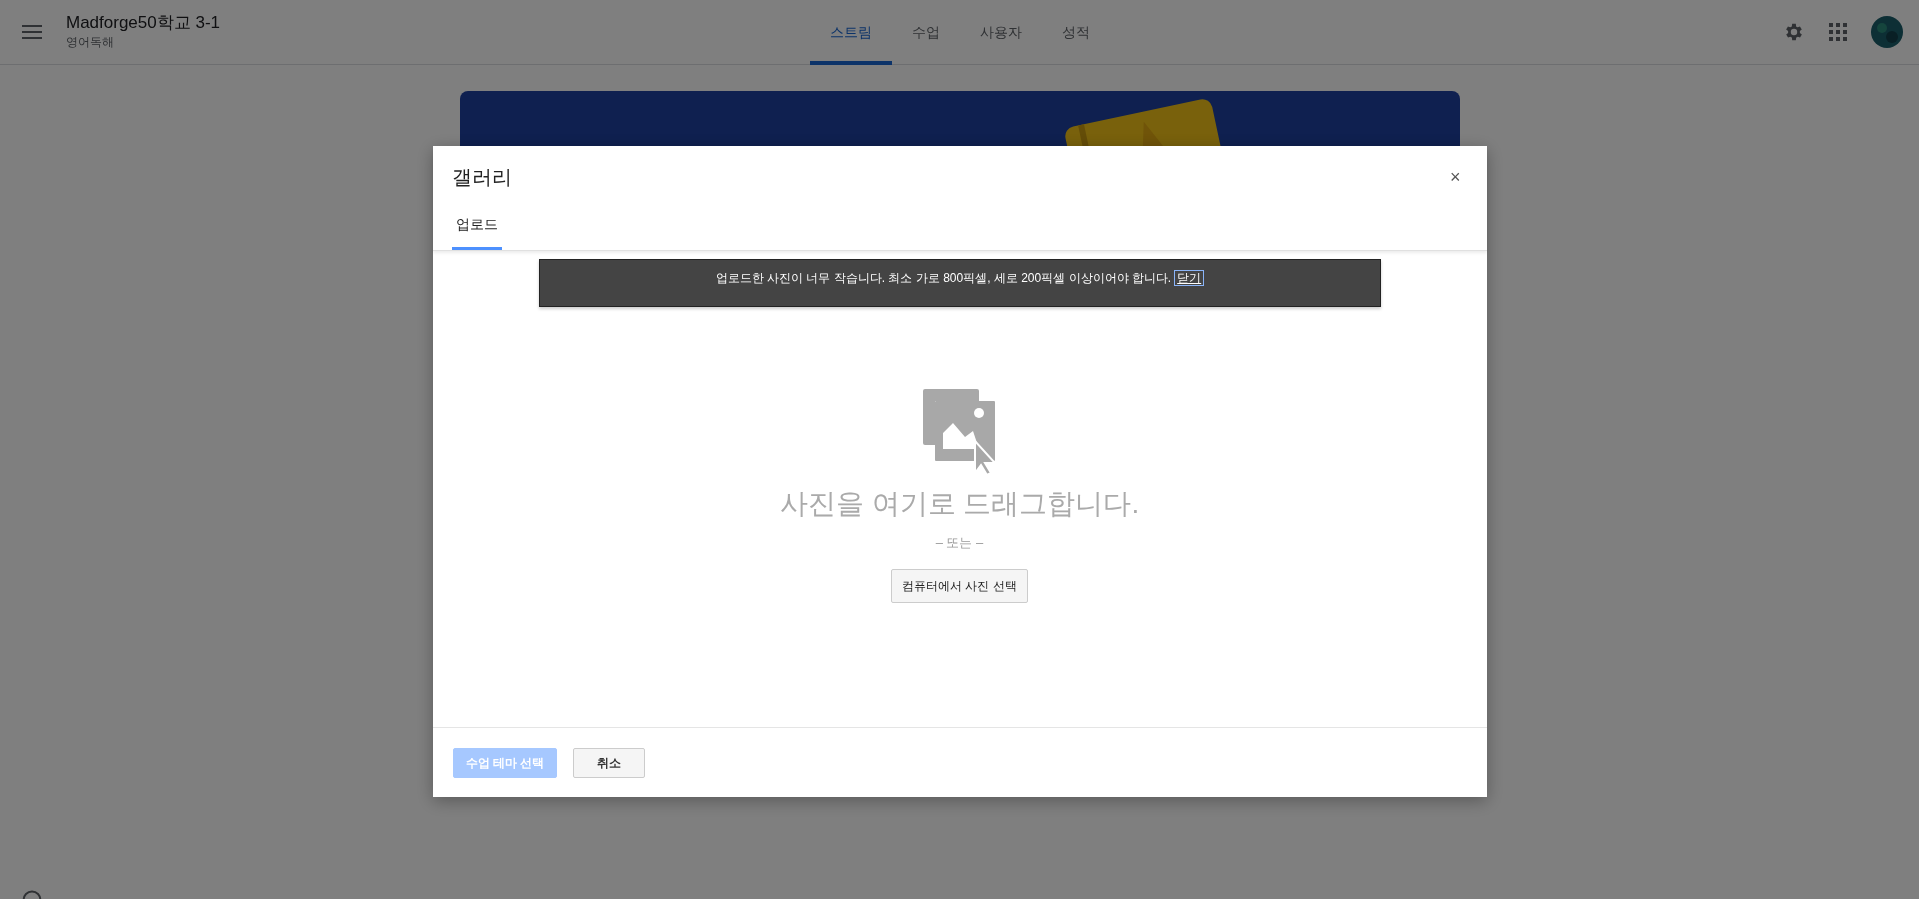 This screenshot has height=899, width=1919. What do you see at coordinates (851, 32) in the screenshot?
I see `nav-tab: 스트림` at bounding box center [851, 32].